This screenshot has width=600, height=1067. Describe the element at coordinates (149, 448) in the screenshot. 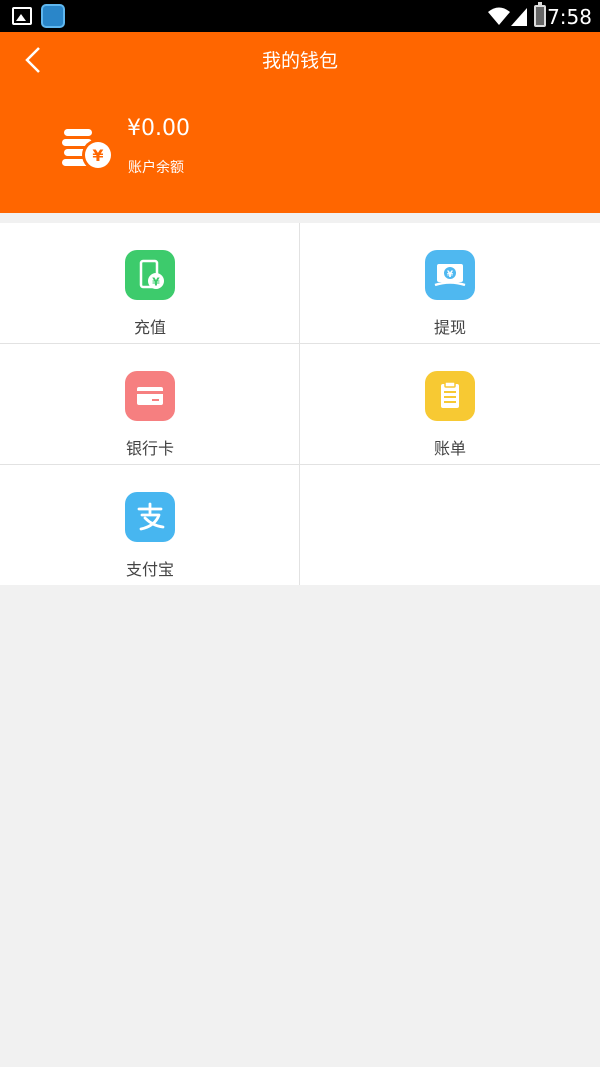

I see `bank-card-label: 银行卡` at that location.